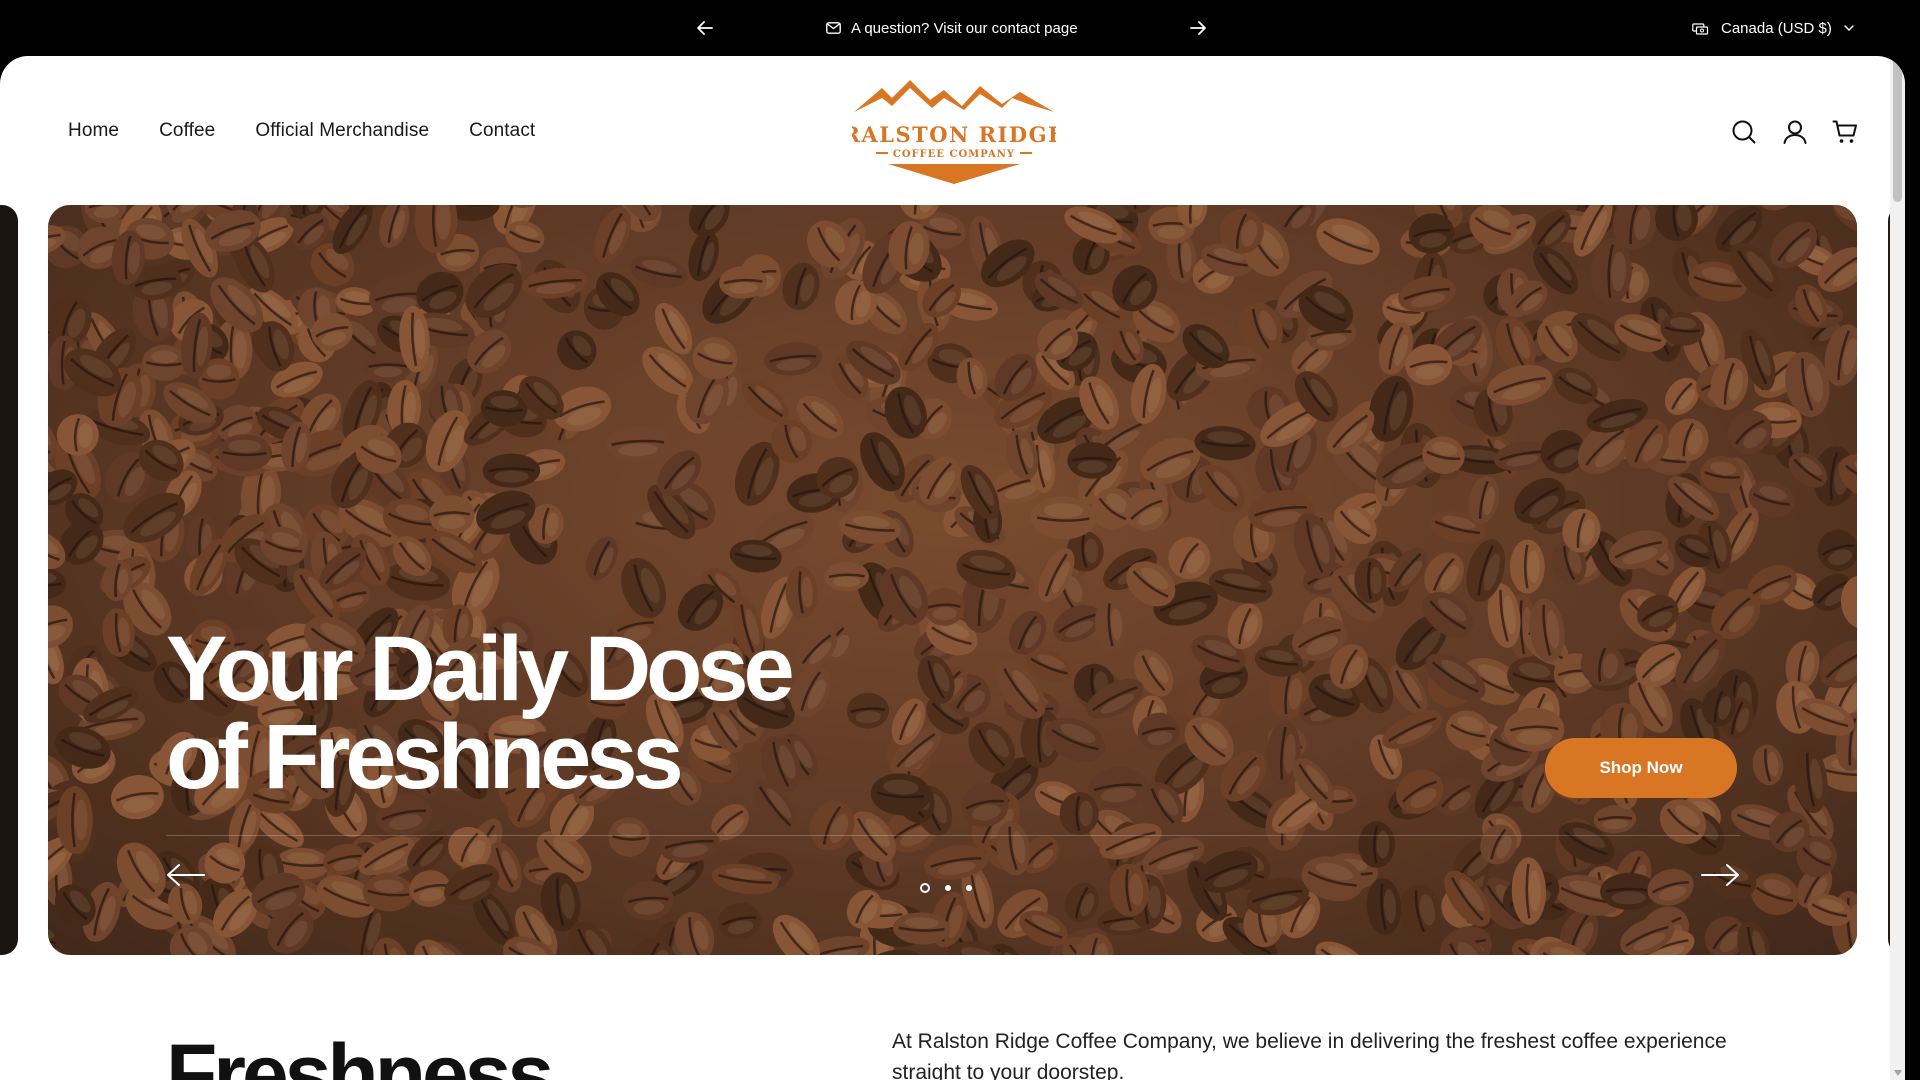 This screenshot has height=1080, width=1920. I want to click on logo: RALSTON RIDGE COFFEE COMPANY, so click(953, 133).